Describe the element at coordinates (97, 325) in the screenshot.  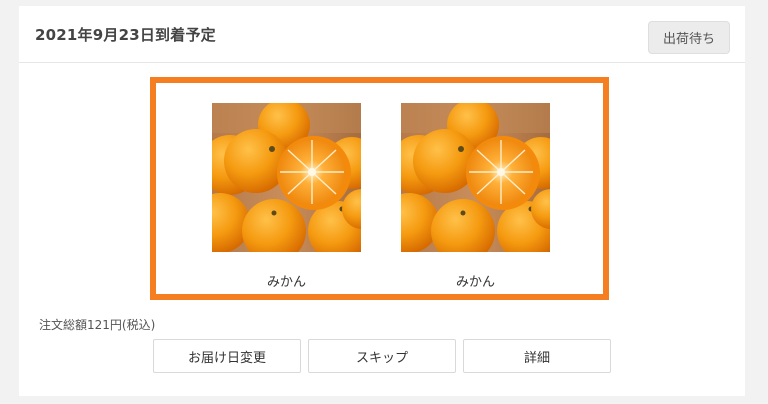
I see `order-total: 注文総額121円(税込)` at that location.